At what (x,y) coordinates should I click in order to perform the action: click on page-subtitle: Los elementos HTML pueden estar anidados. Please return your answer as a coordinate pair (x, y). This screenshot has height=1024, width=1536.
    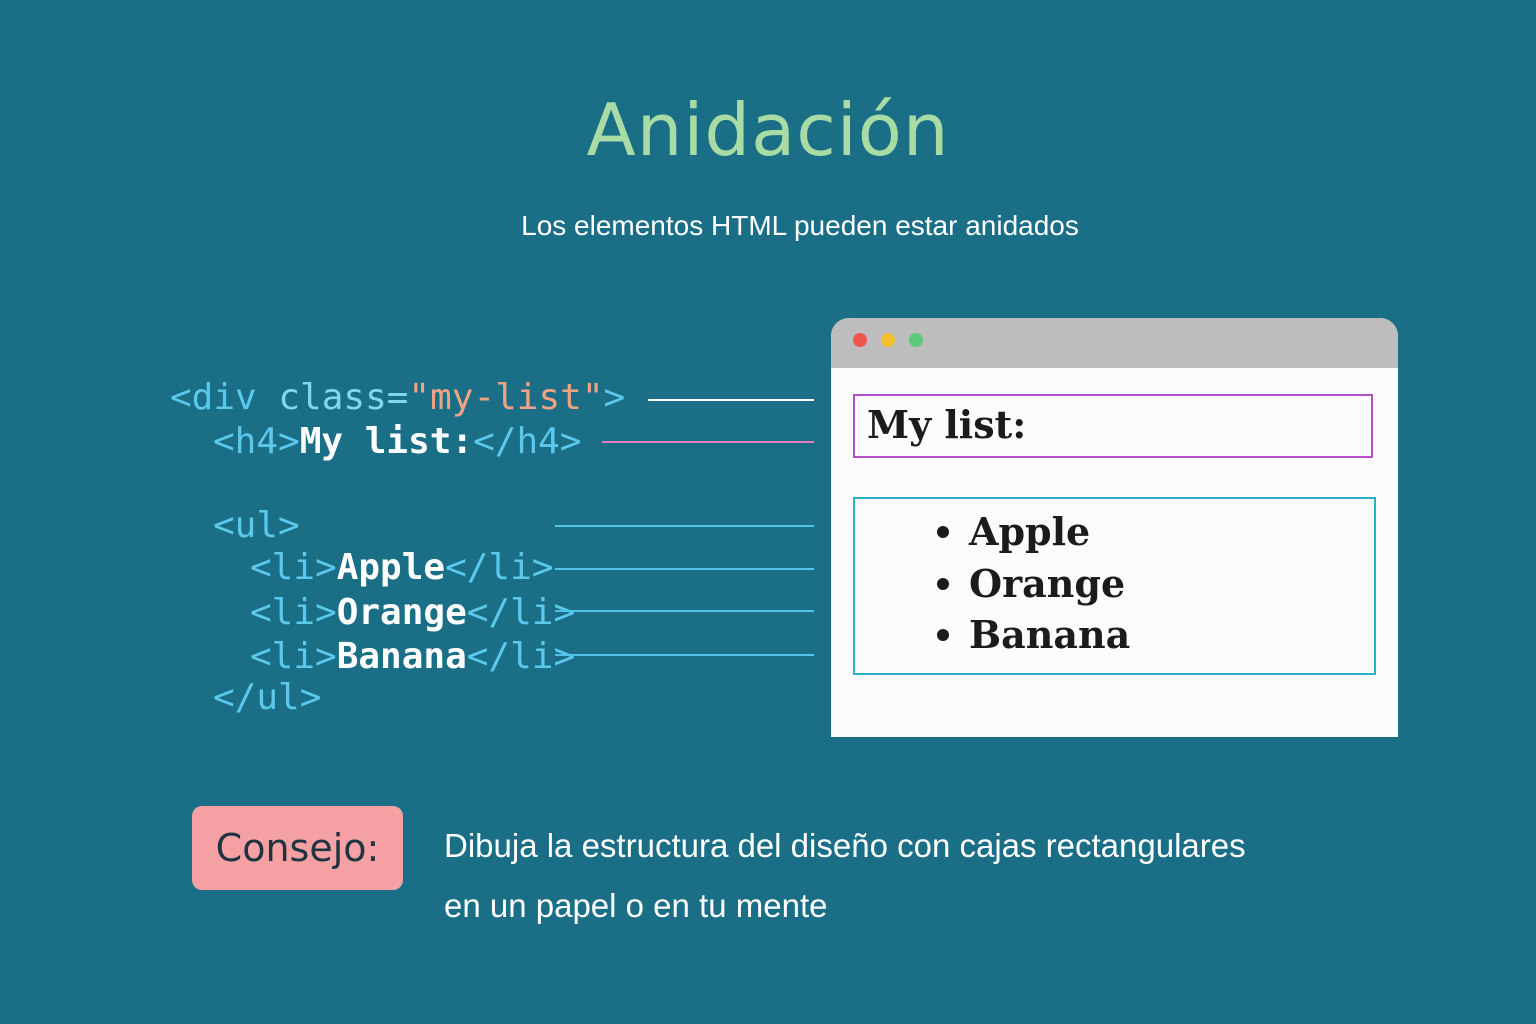
    Looking at the image, I should click on (800, 225).